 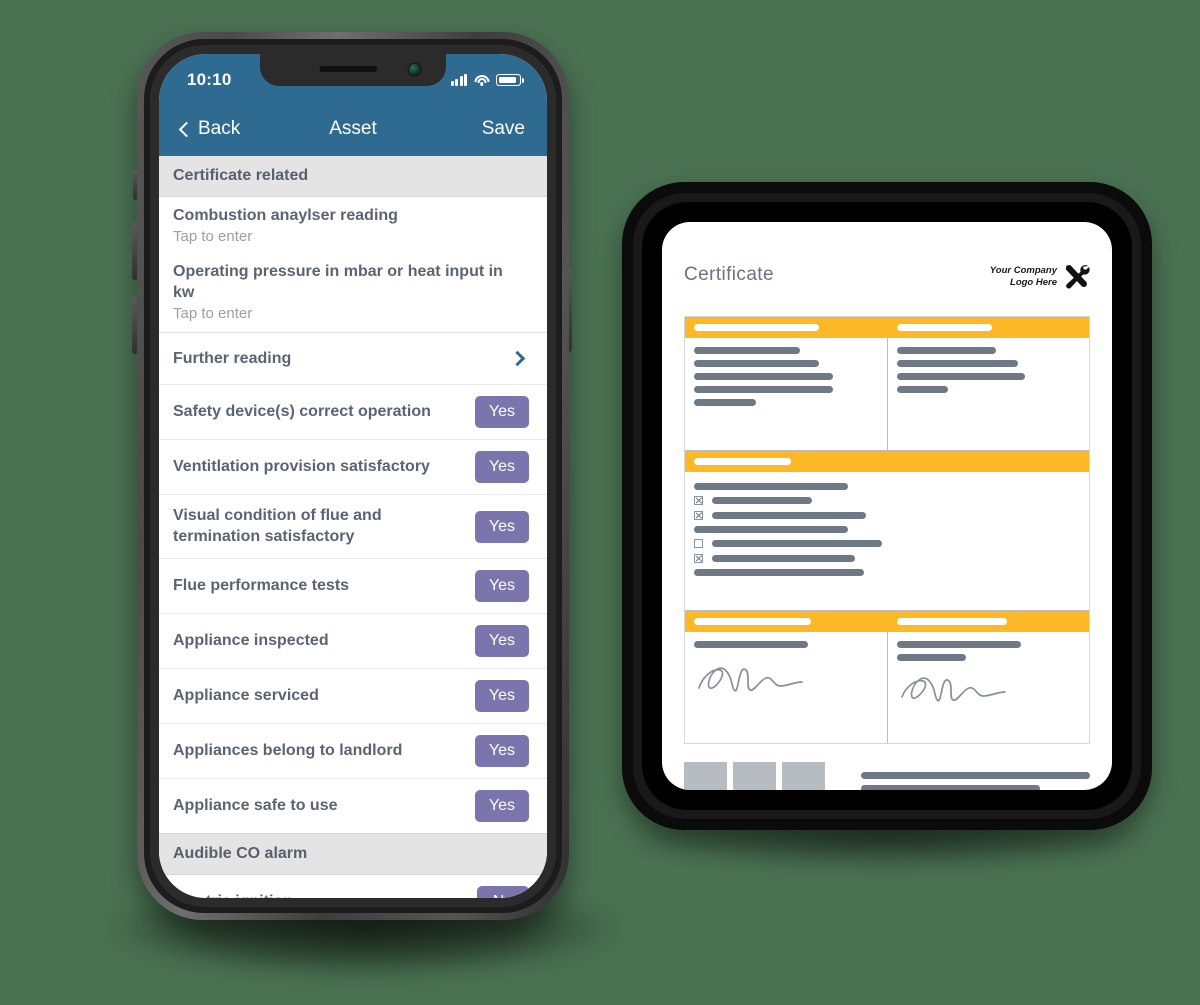 I want to click on navigation-bar: Back Asset Save, so click(x=353, y=129).